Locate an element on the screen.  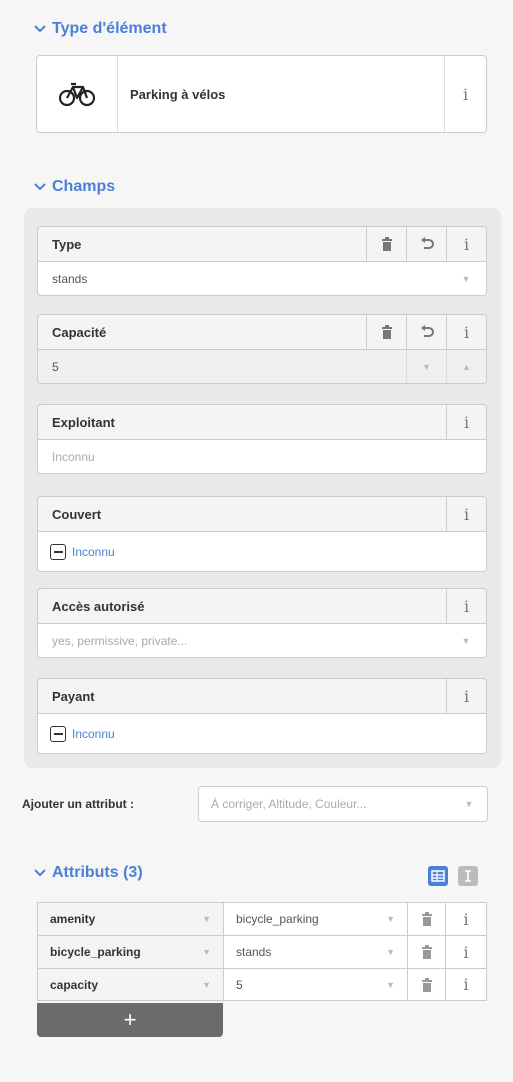
add-attribute-label: Ajouter un attribut : is located at coordinates (78, 804).